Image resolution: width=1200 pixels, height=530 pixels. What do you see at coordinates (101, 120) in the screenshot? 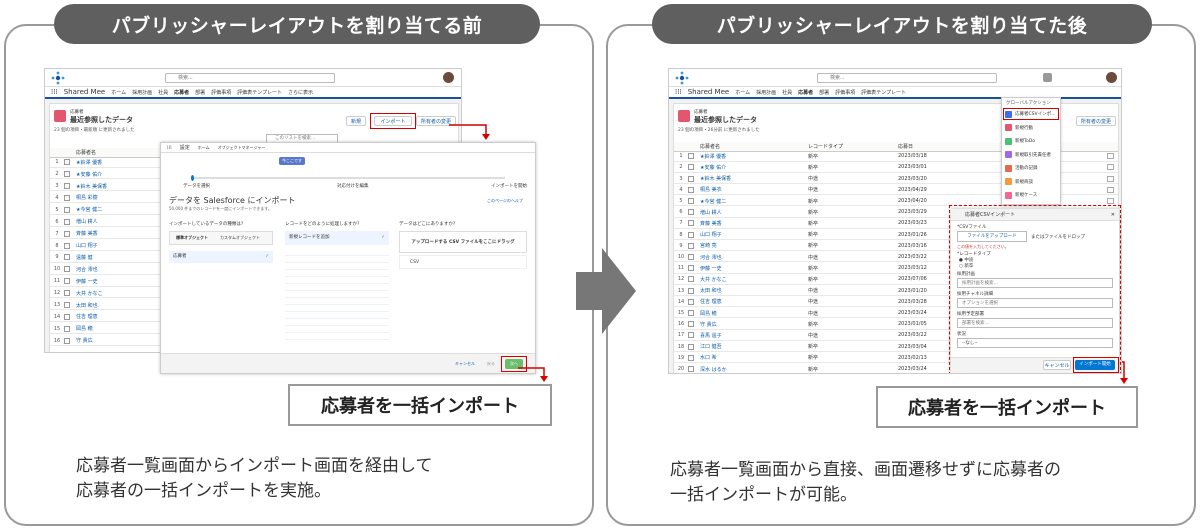
I see `list-view-name: 最近参照したデータ` at bounding box center [101, 120].